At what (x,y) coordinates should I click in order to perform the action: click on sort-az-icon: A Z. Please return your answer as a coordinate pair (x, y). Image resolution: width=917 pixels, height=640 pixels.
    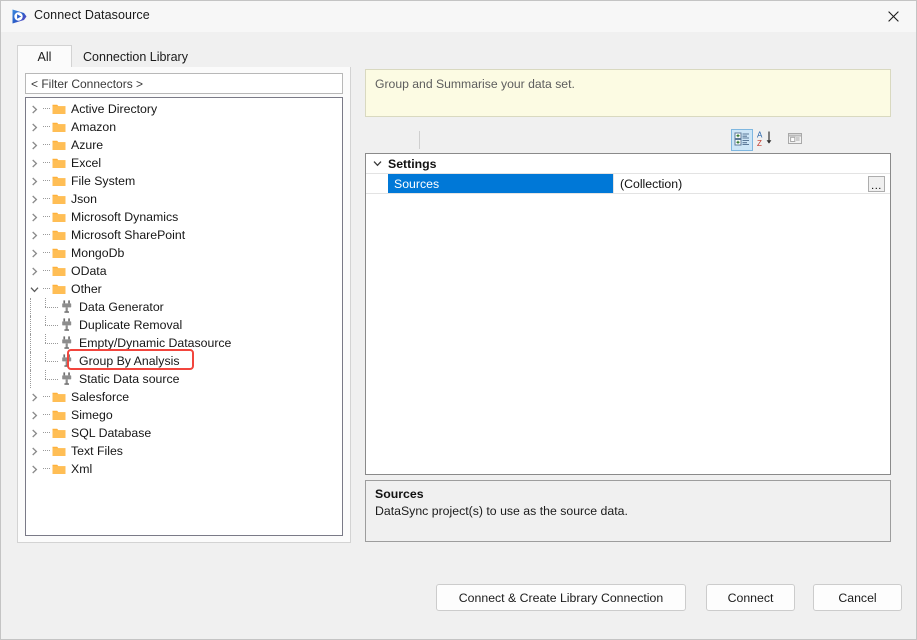
    Looking at the image, I should click on (766, 140).